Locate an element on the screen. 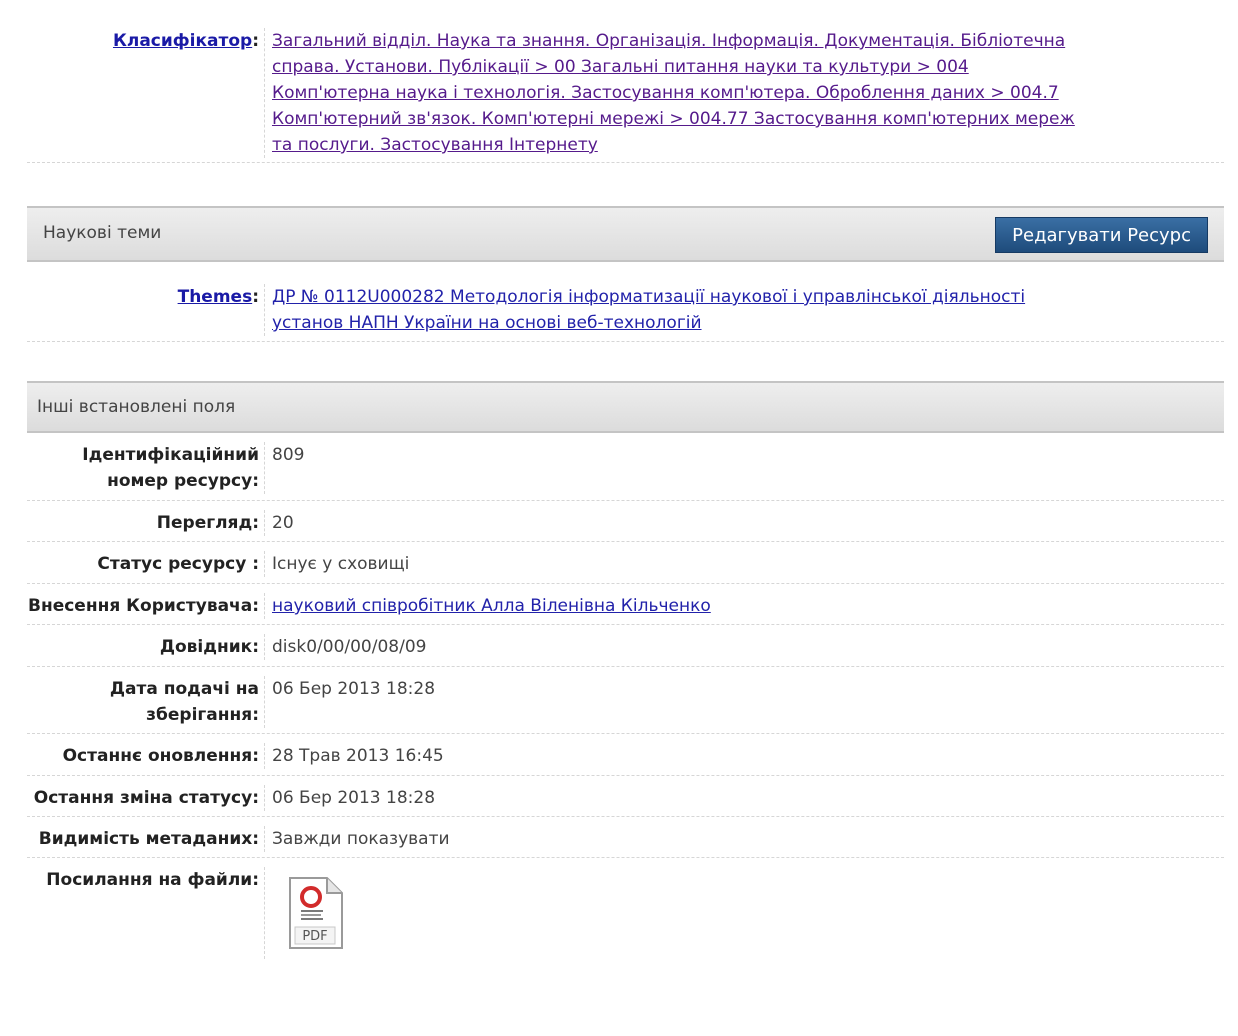 Image resolution: width=1238 pixels, height=1036 pixels. views-value: 20 is located at coordinates (283, 523).